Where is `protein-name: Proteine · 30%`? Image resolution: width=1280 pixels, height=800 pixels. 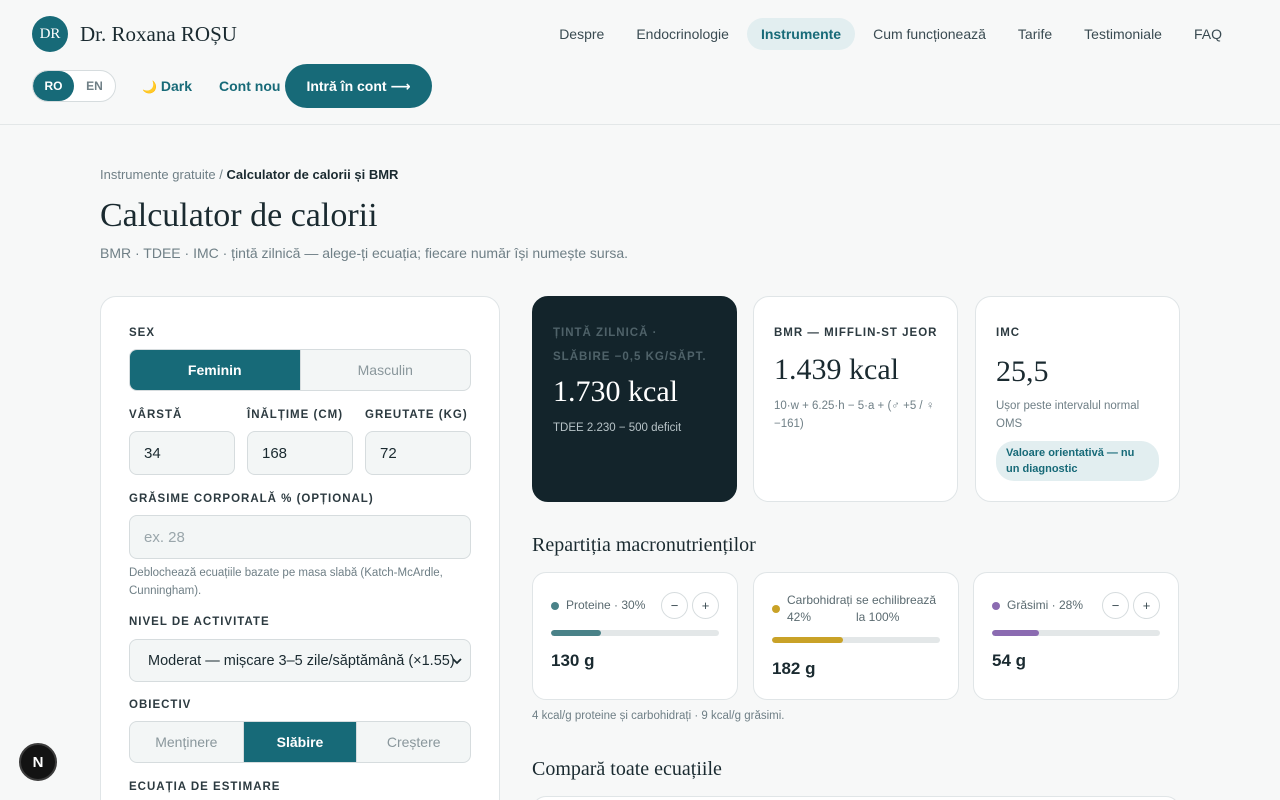 protein-name: Proteine · 30% is located at coordinates (606, 605).